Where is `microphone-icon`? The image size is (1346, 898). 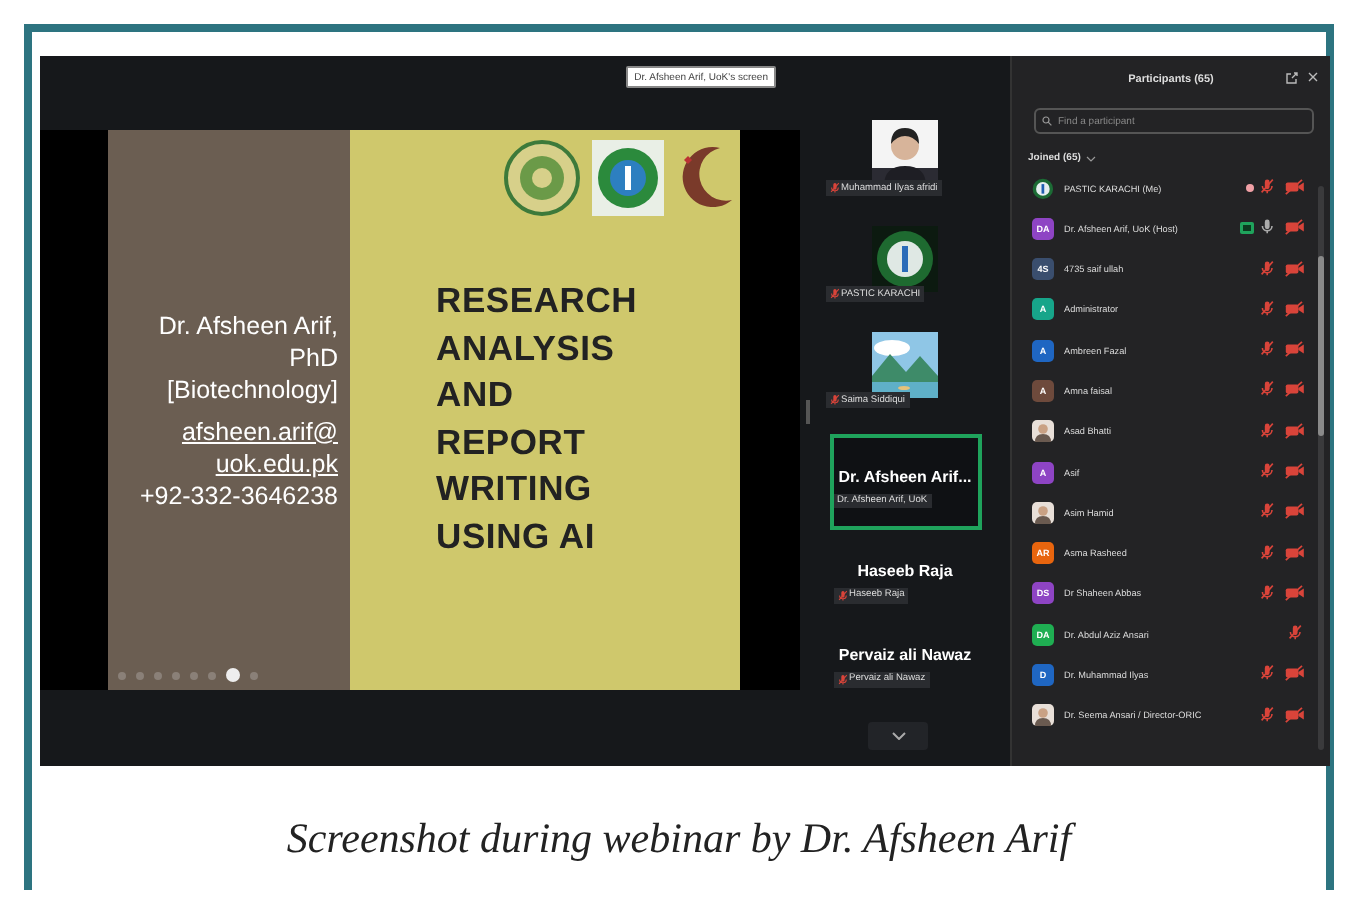 microphone-icon is located at coordinates (1269, 228).